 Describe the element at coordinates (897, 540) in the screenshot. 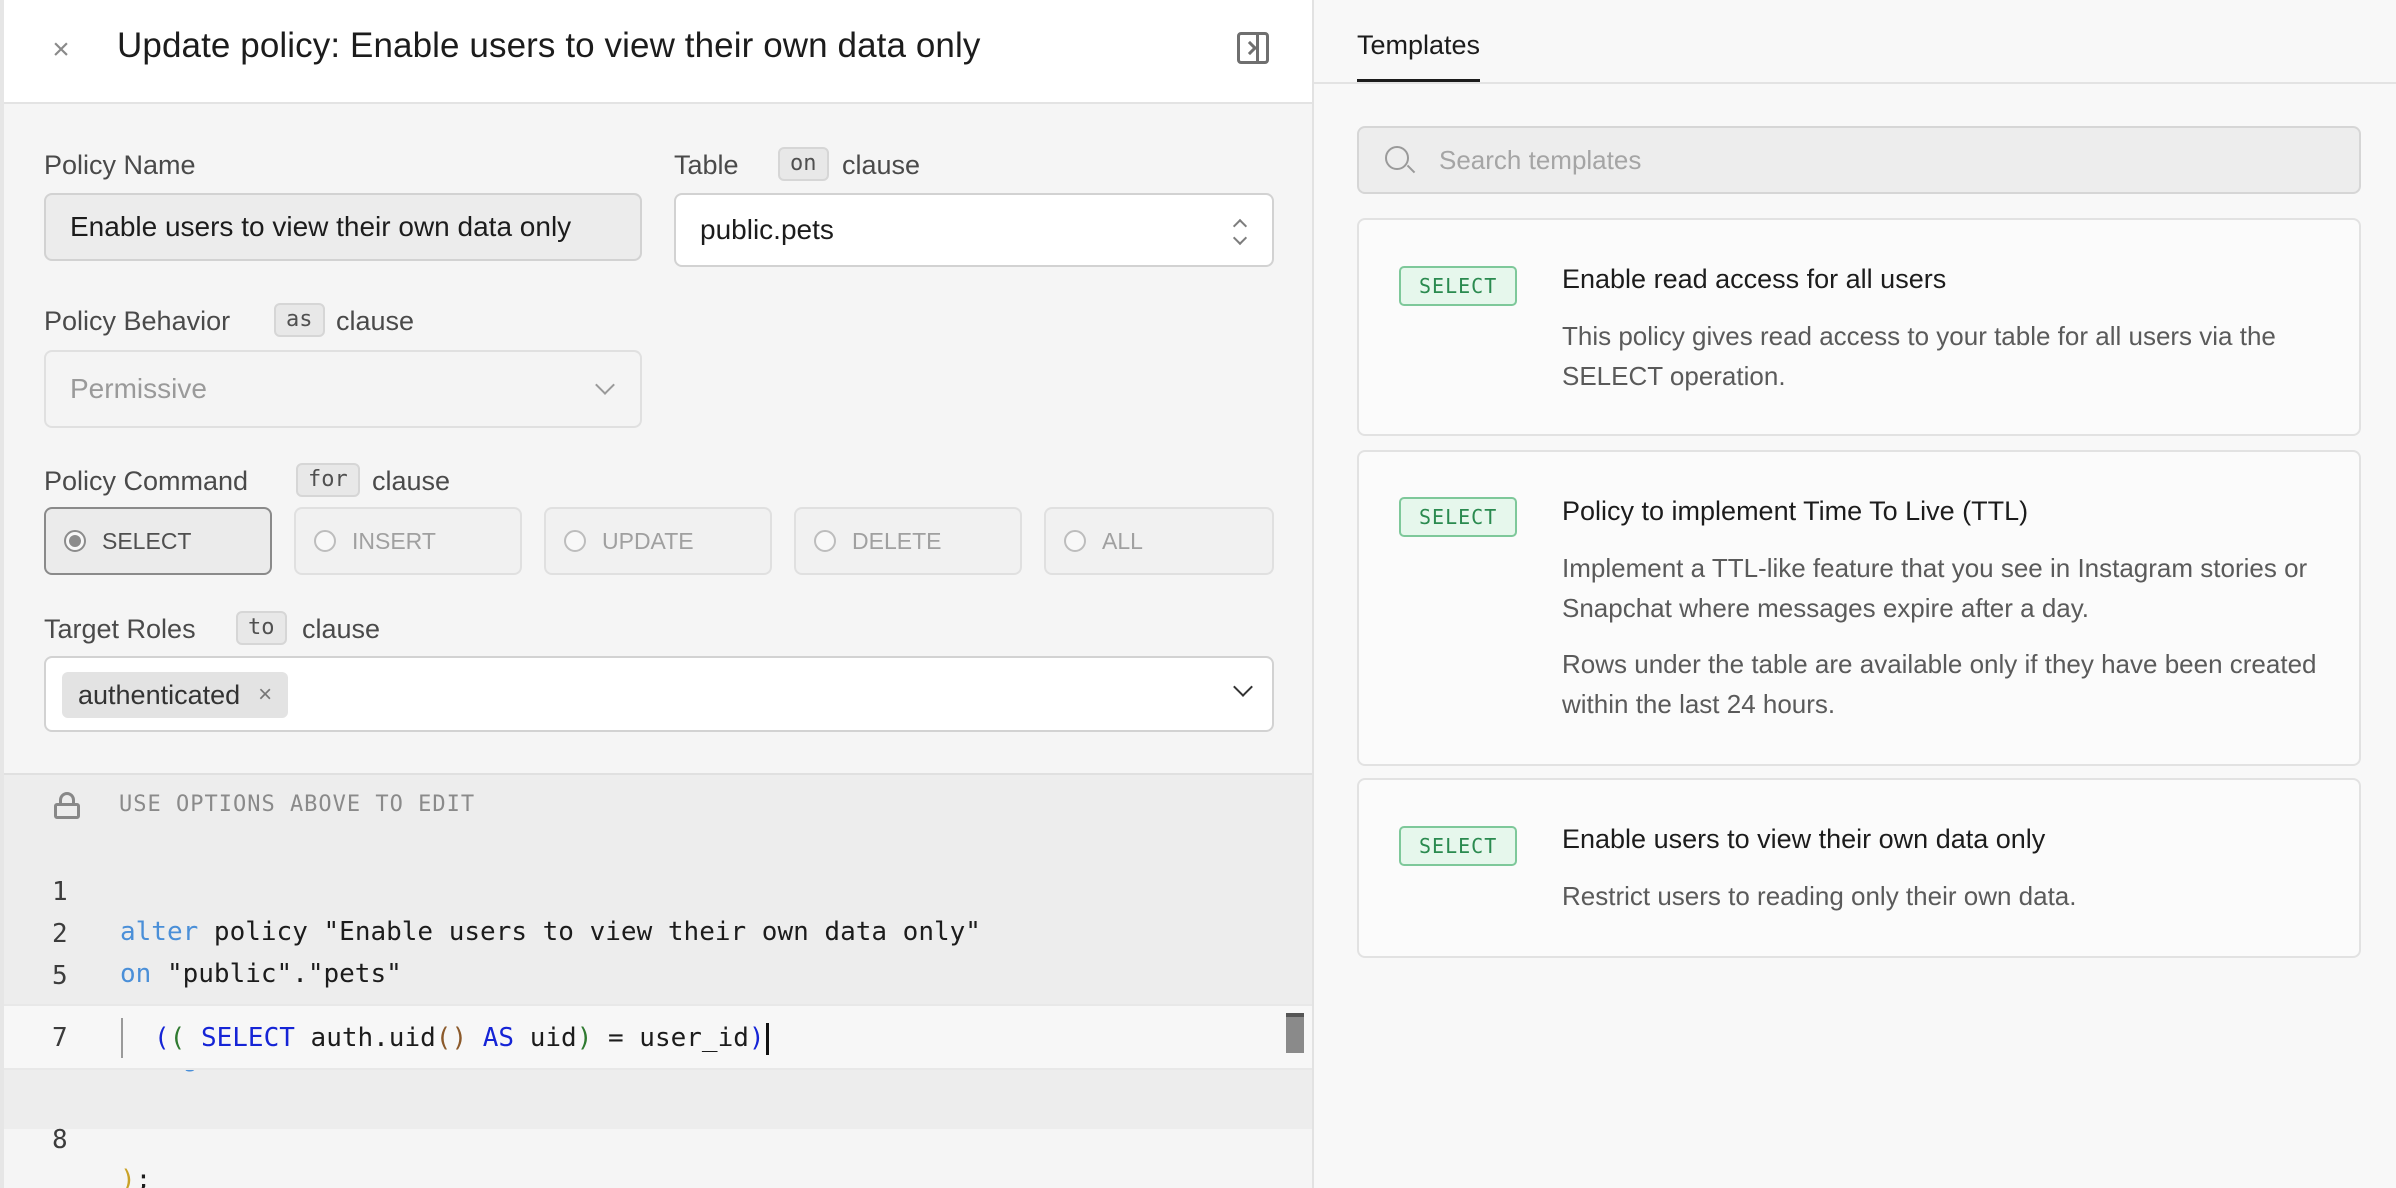

I see `command-option-label: DELETE` at that location.